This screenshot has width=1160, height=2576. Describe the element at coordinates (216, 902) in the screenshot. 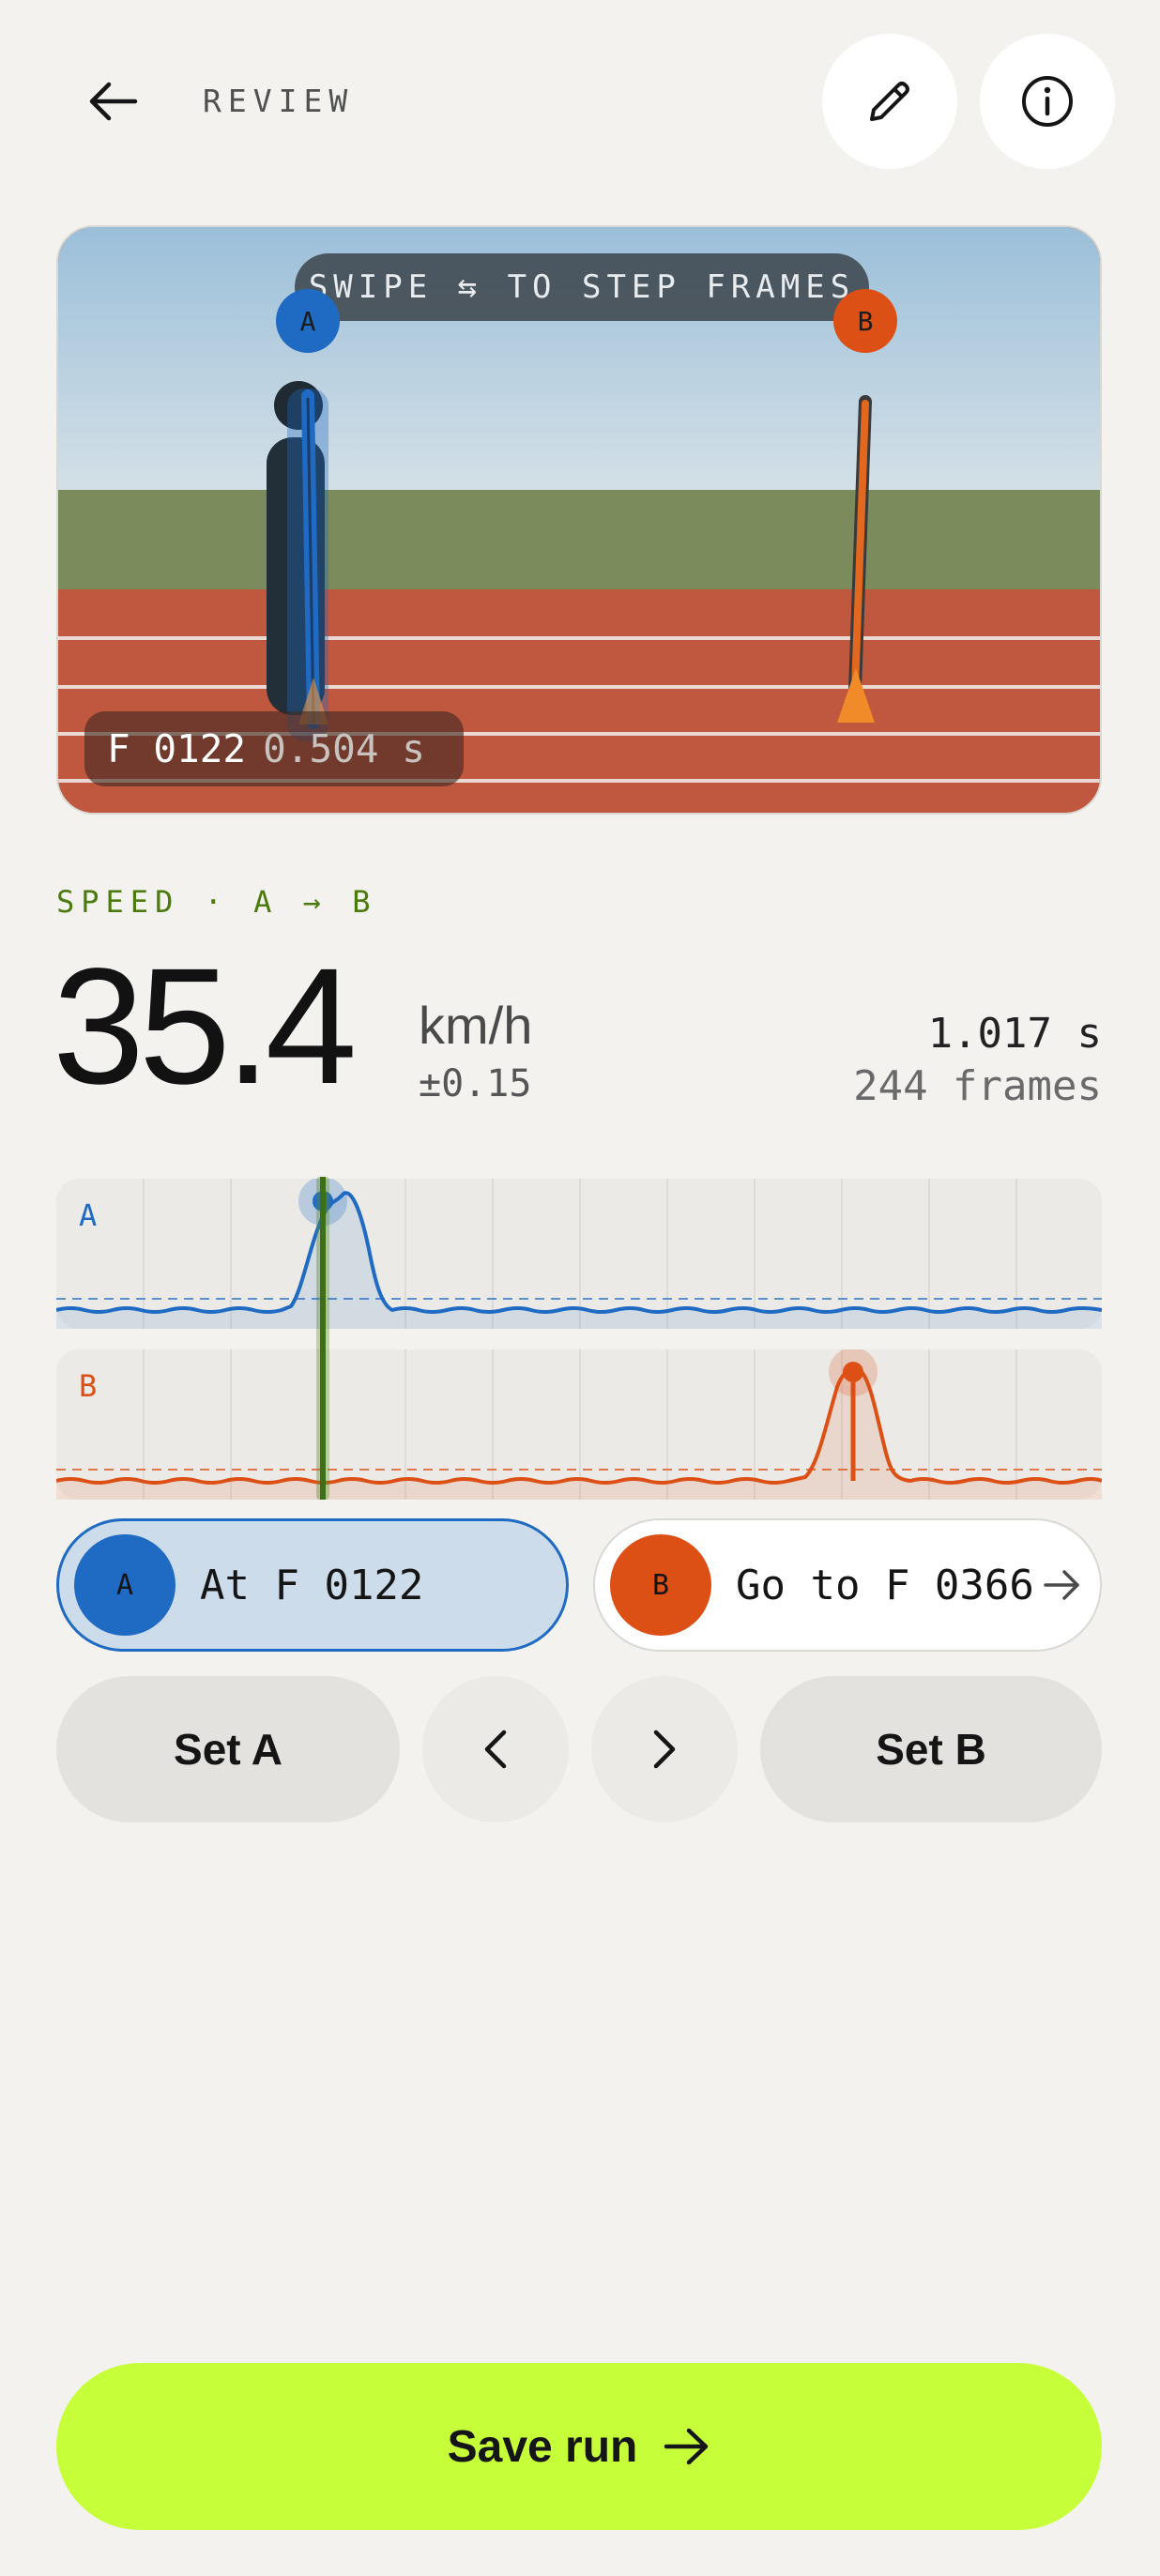

I see `speed-label: SPEED · A → B` at that location.